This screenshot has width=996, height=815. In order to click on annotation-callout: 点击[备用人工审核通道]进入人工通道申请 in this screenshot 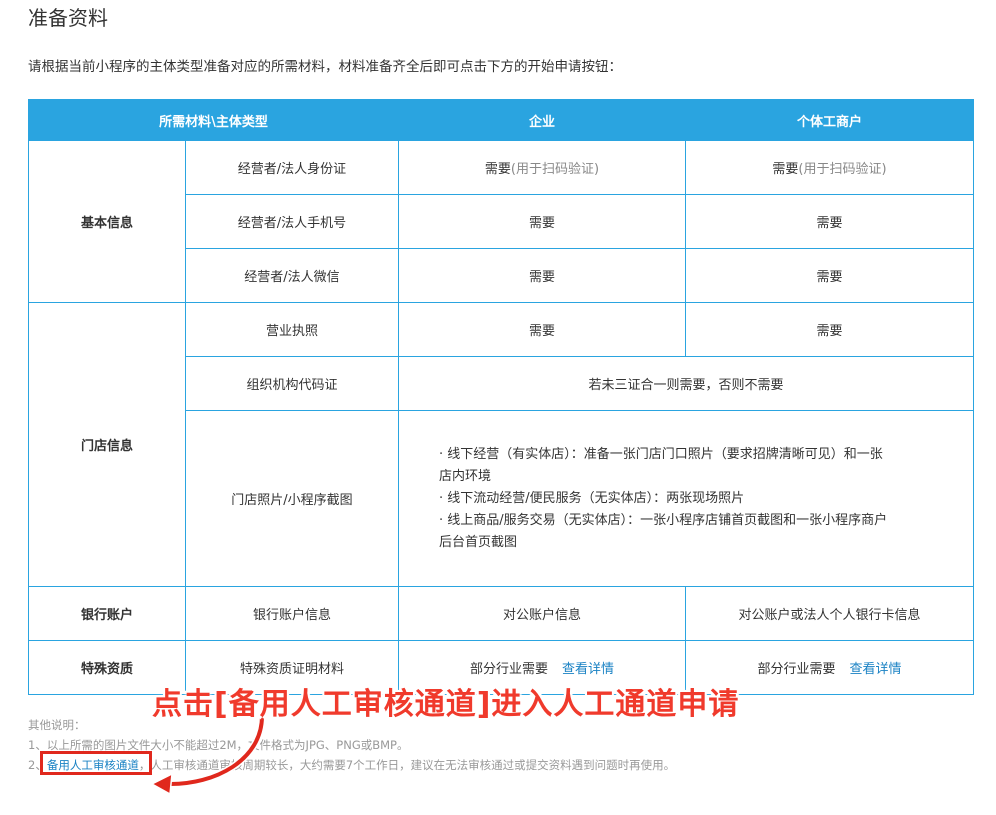, I will do `click(446, 704)`.